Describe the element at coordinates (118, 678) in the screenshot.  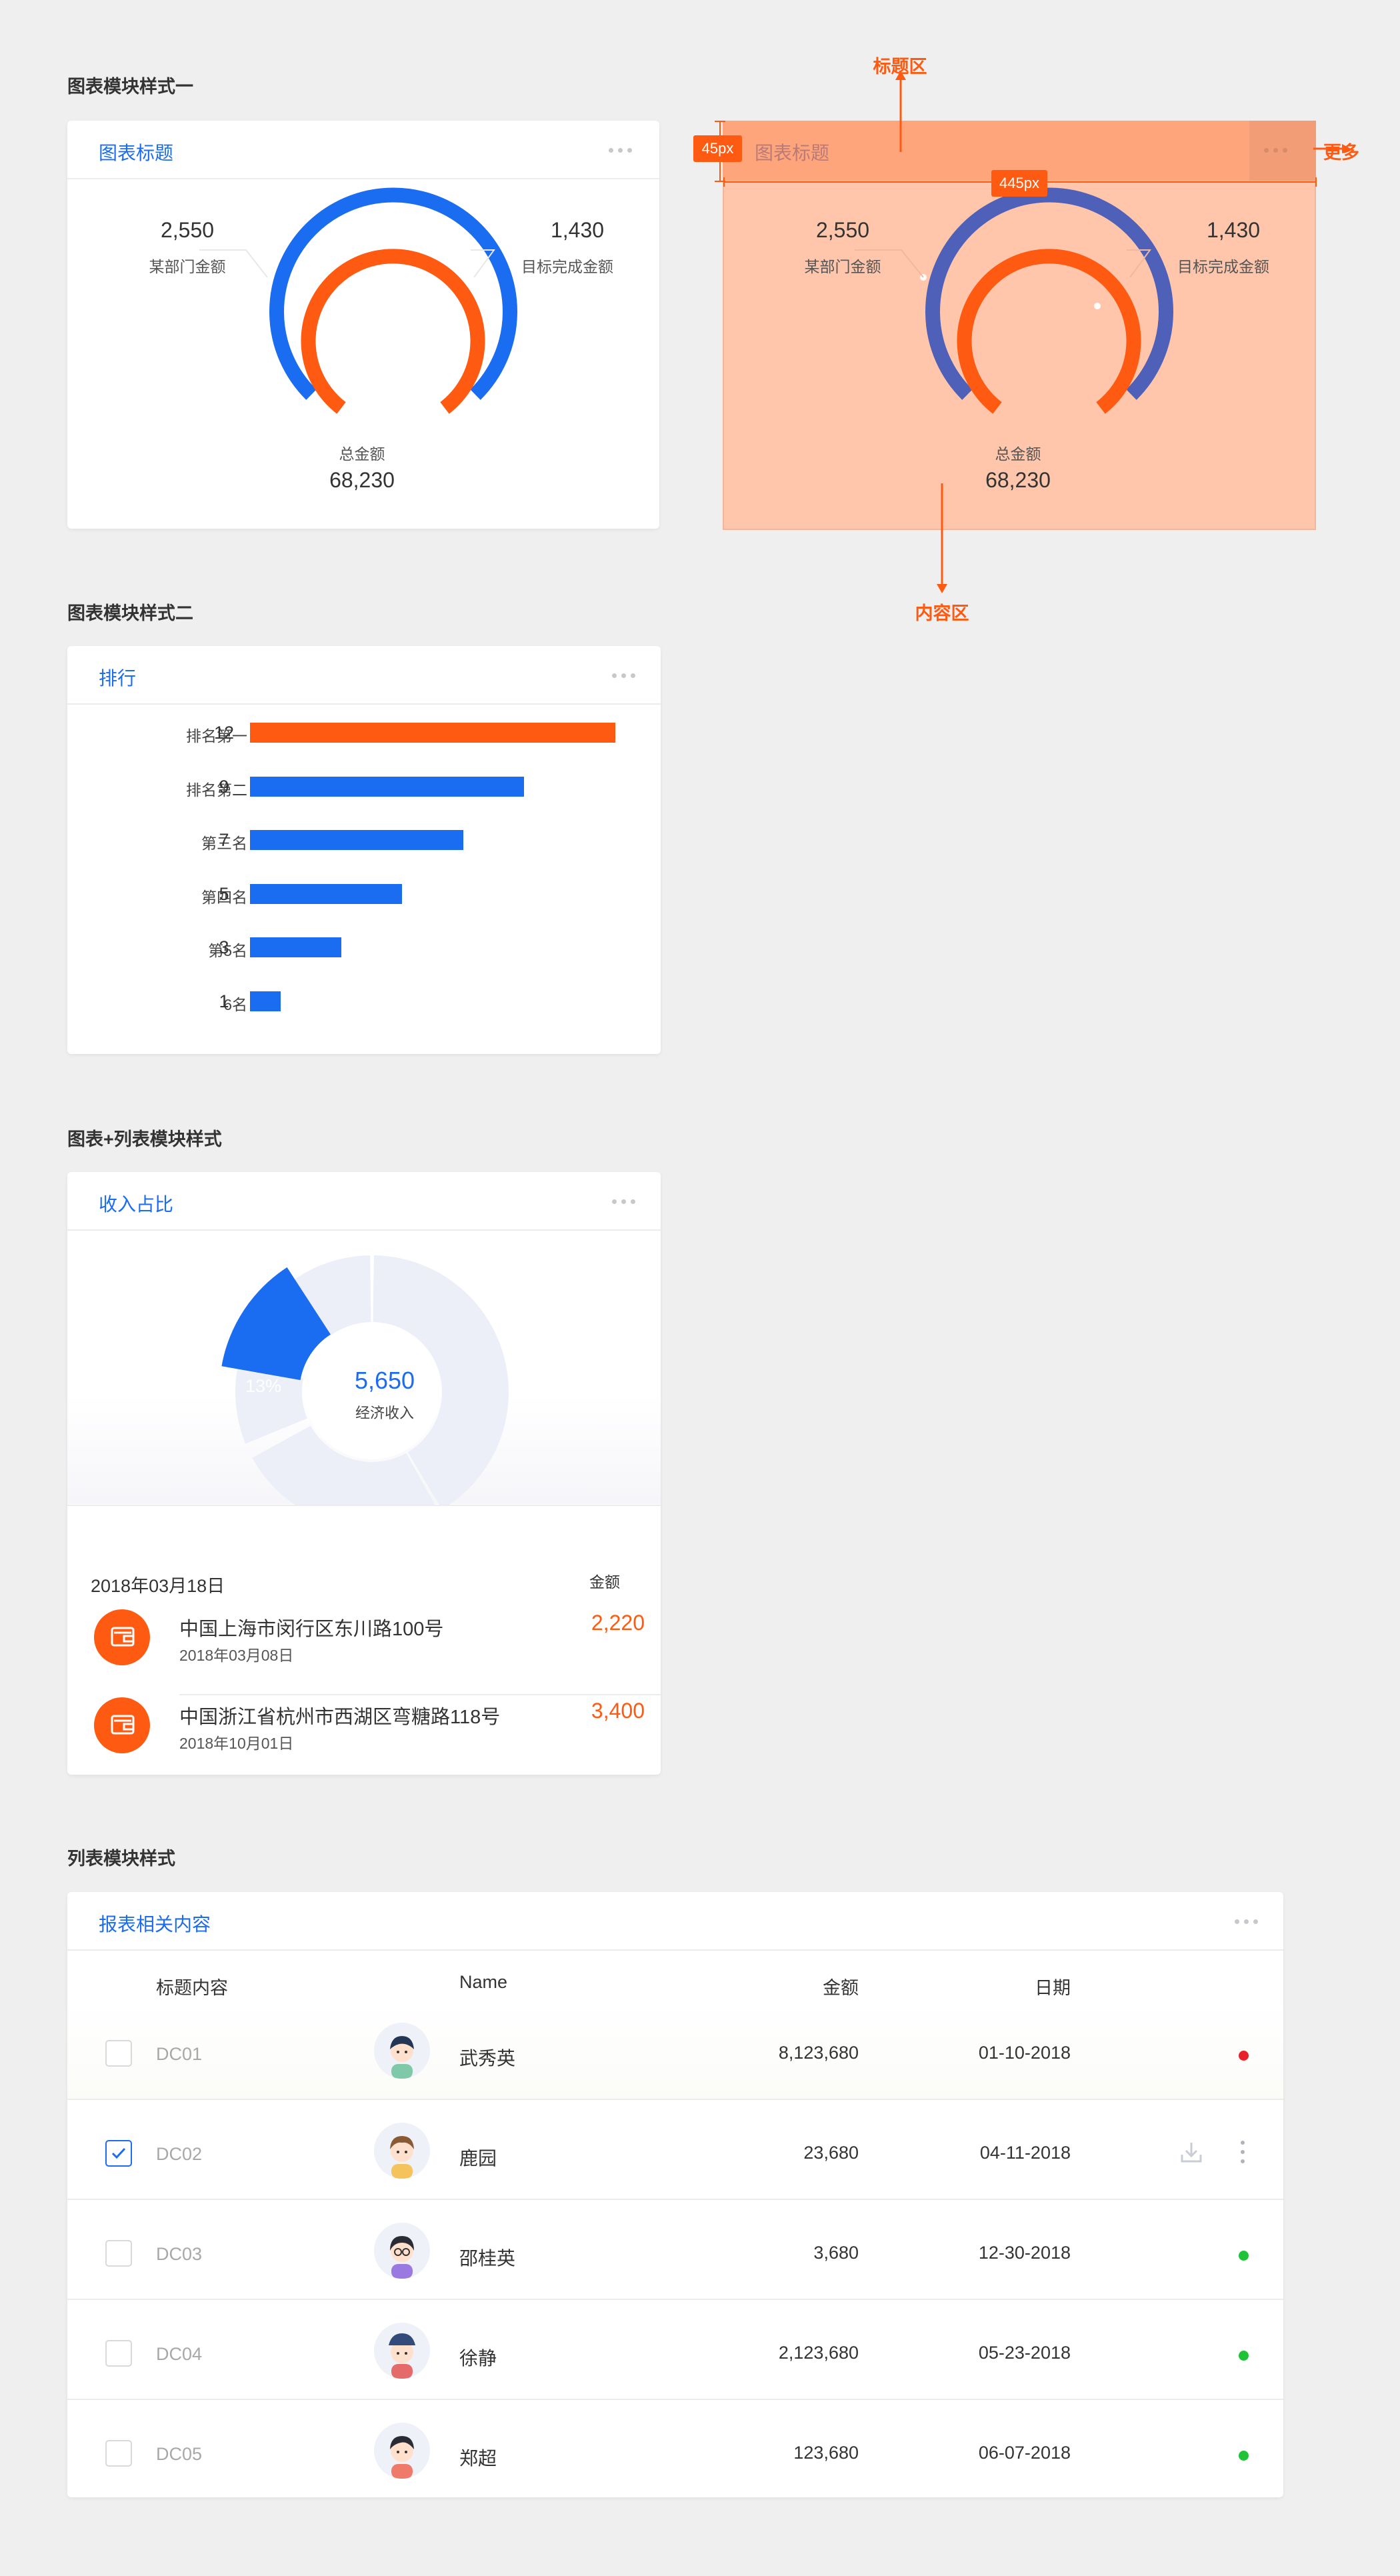
I see `card-title: 排行` at that location.